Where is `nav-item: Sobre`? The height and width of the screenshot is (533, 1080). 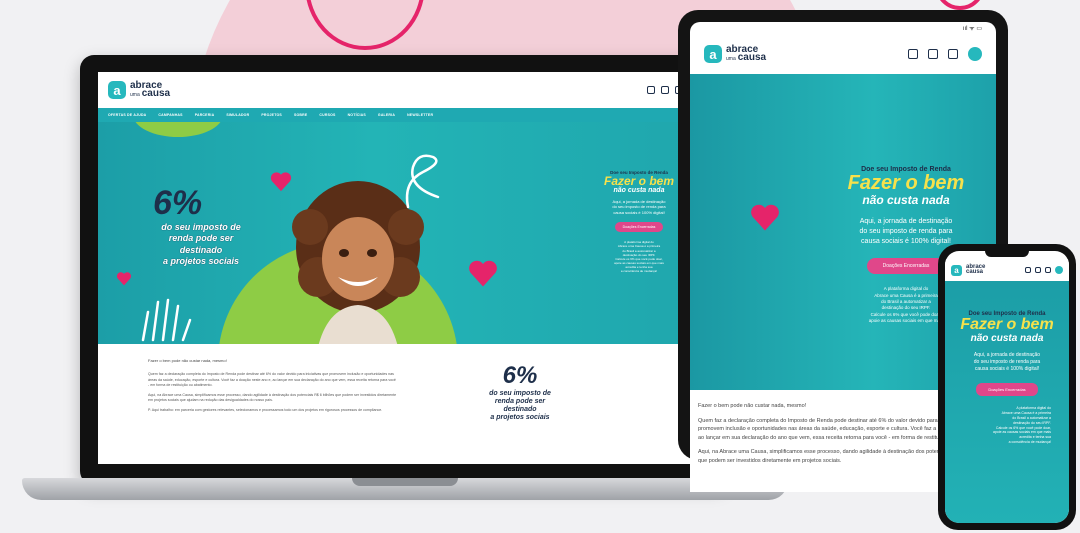
nav-item: Sobre is located at coordinates (300, 115).